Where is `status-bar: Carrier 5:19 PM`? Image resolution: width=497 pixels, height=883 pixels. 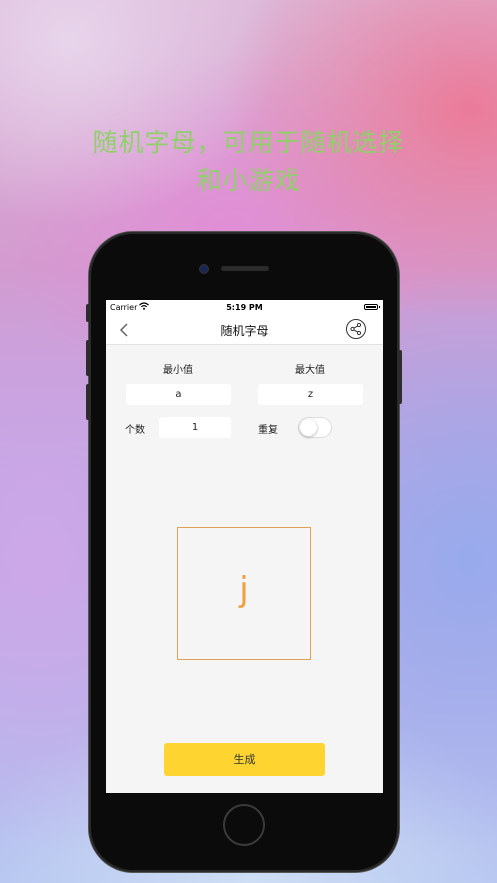
status-bar: Carrier 5:19 PM is located at coordinates (244, 308).